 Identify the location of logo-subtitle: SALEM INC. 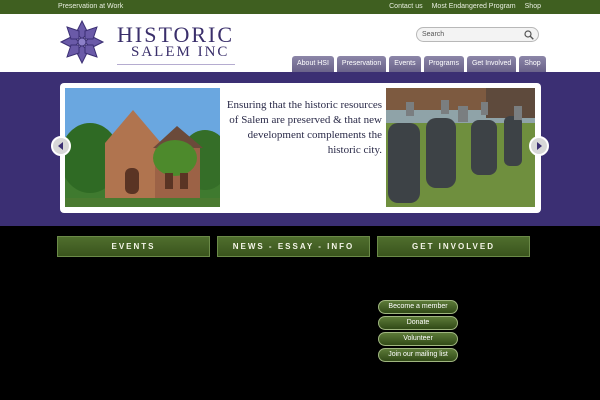
(180, 52).